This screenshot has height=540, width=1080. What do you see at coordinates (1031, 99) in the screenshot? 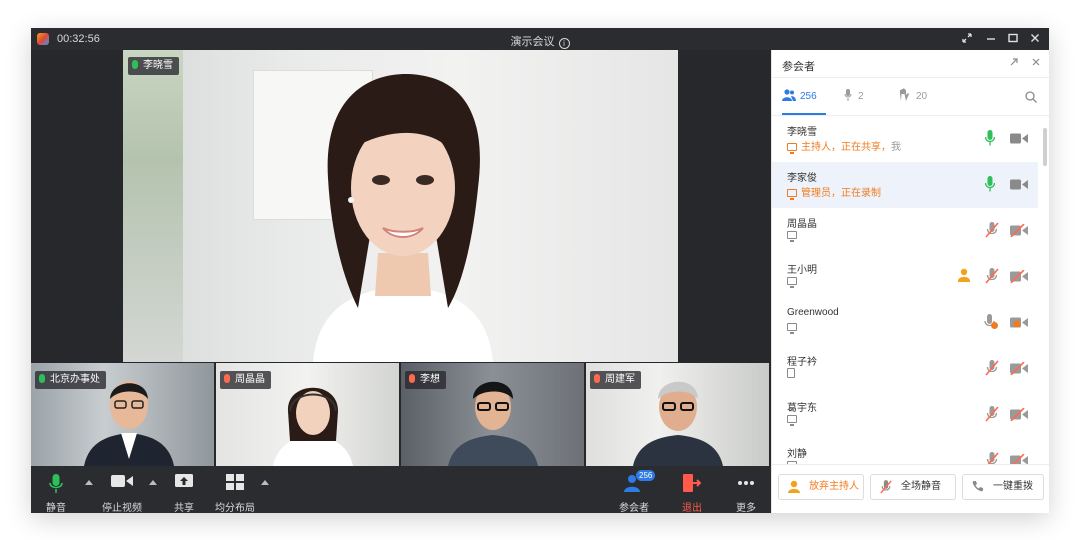
I see `search-icon` at bounding box center [1031, 99].